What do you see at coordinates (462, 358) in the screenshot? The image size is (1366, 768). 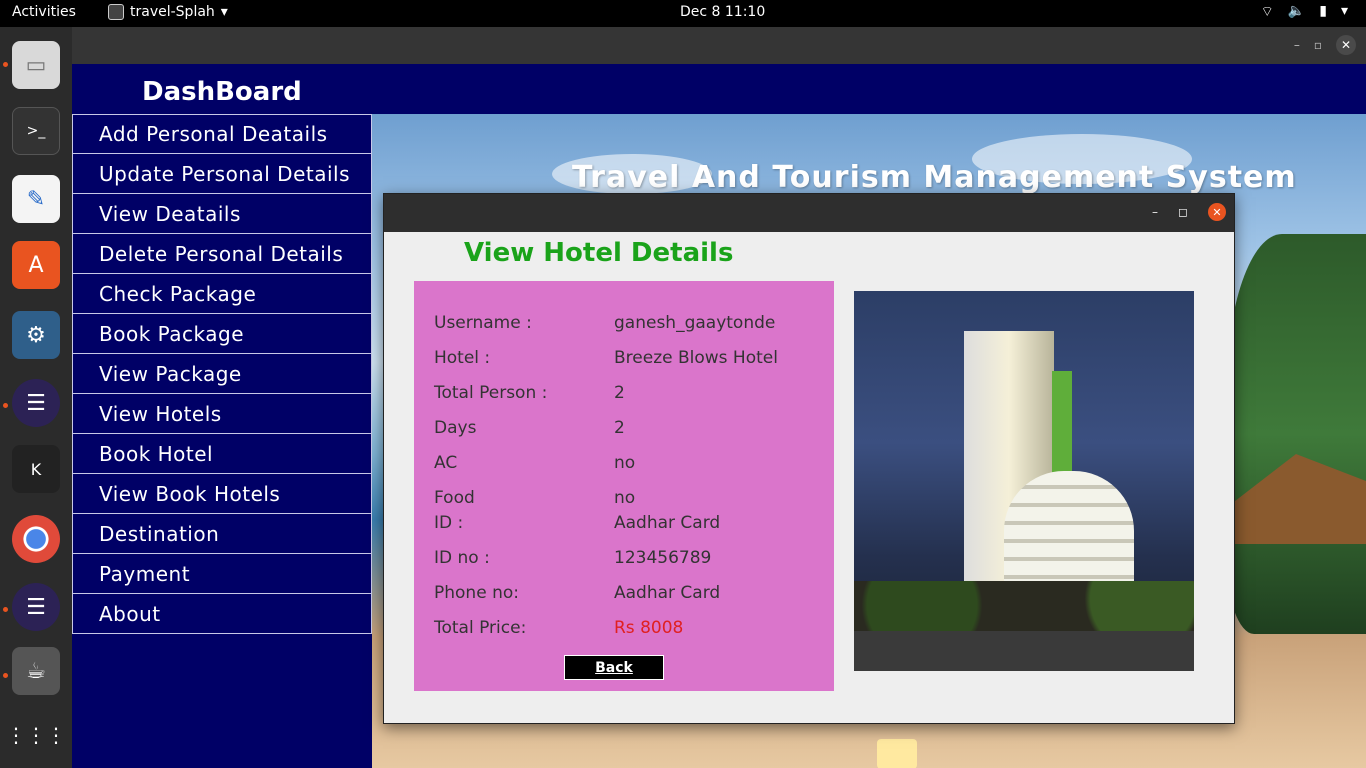 I see `hotel-label: Hotel :` at bounding box center [462, 358].